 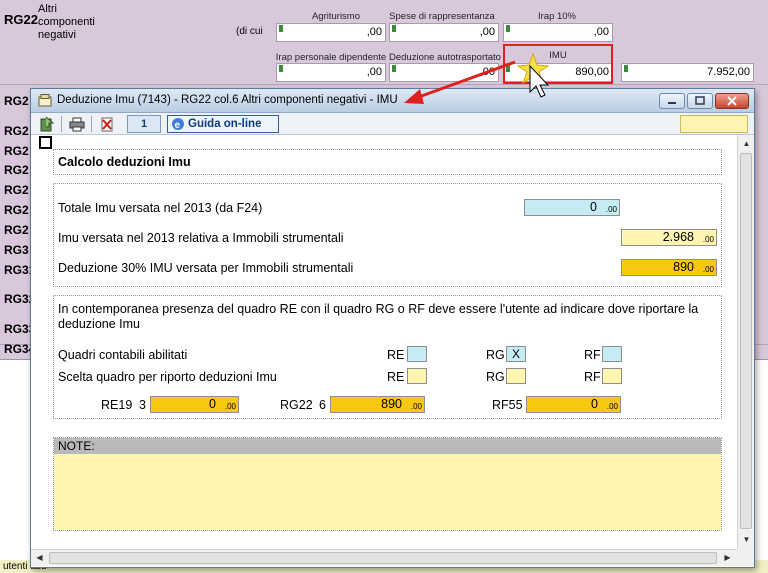 I want to click on desc-line: negativi, so click(x=57, y=35).